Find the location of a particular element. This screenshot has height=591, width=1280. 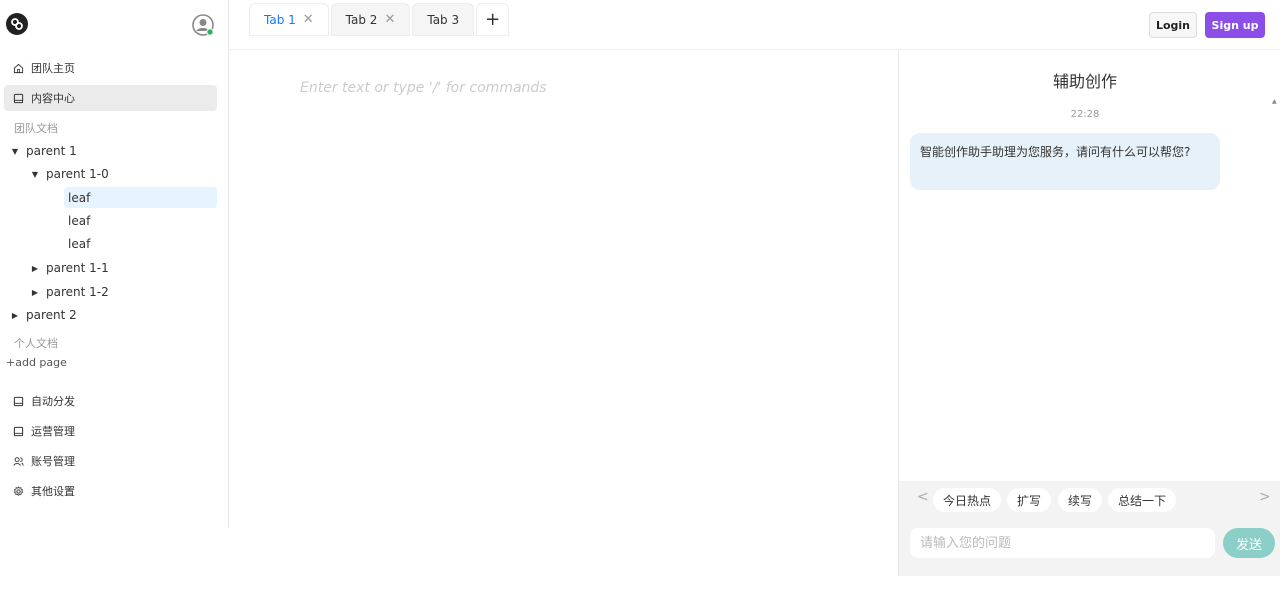

quick-chip-expand: 扩写 is located at coordinates (1029, 500).